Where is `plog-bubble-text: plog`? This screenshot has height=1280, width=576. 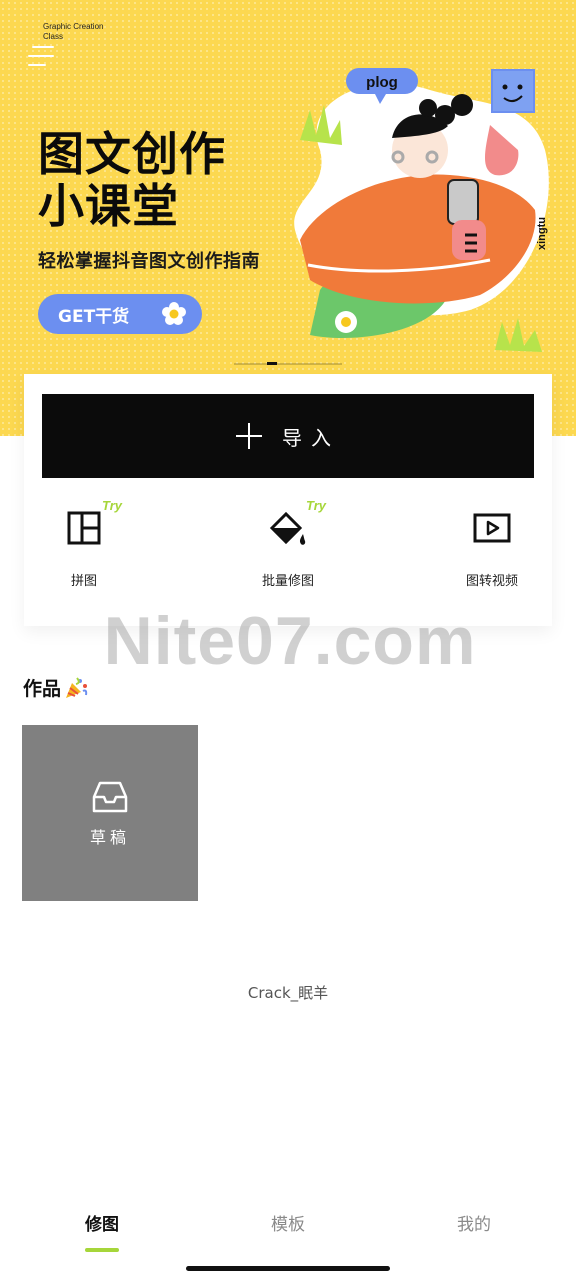
plog-bubble-text: plog is located at coordinates (382, 82).